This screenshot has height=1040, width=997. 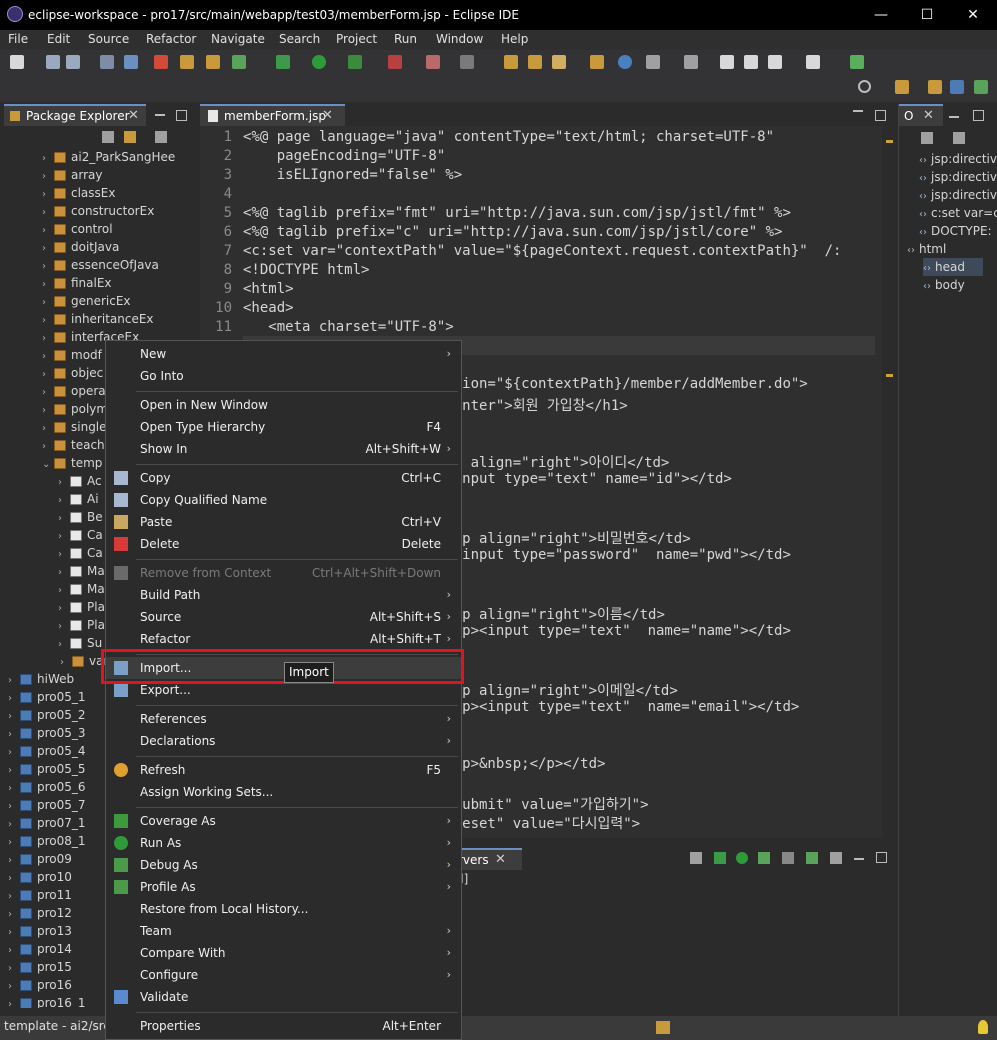 I want to click on tree-item: › pro10, so click(x=40, y=877).